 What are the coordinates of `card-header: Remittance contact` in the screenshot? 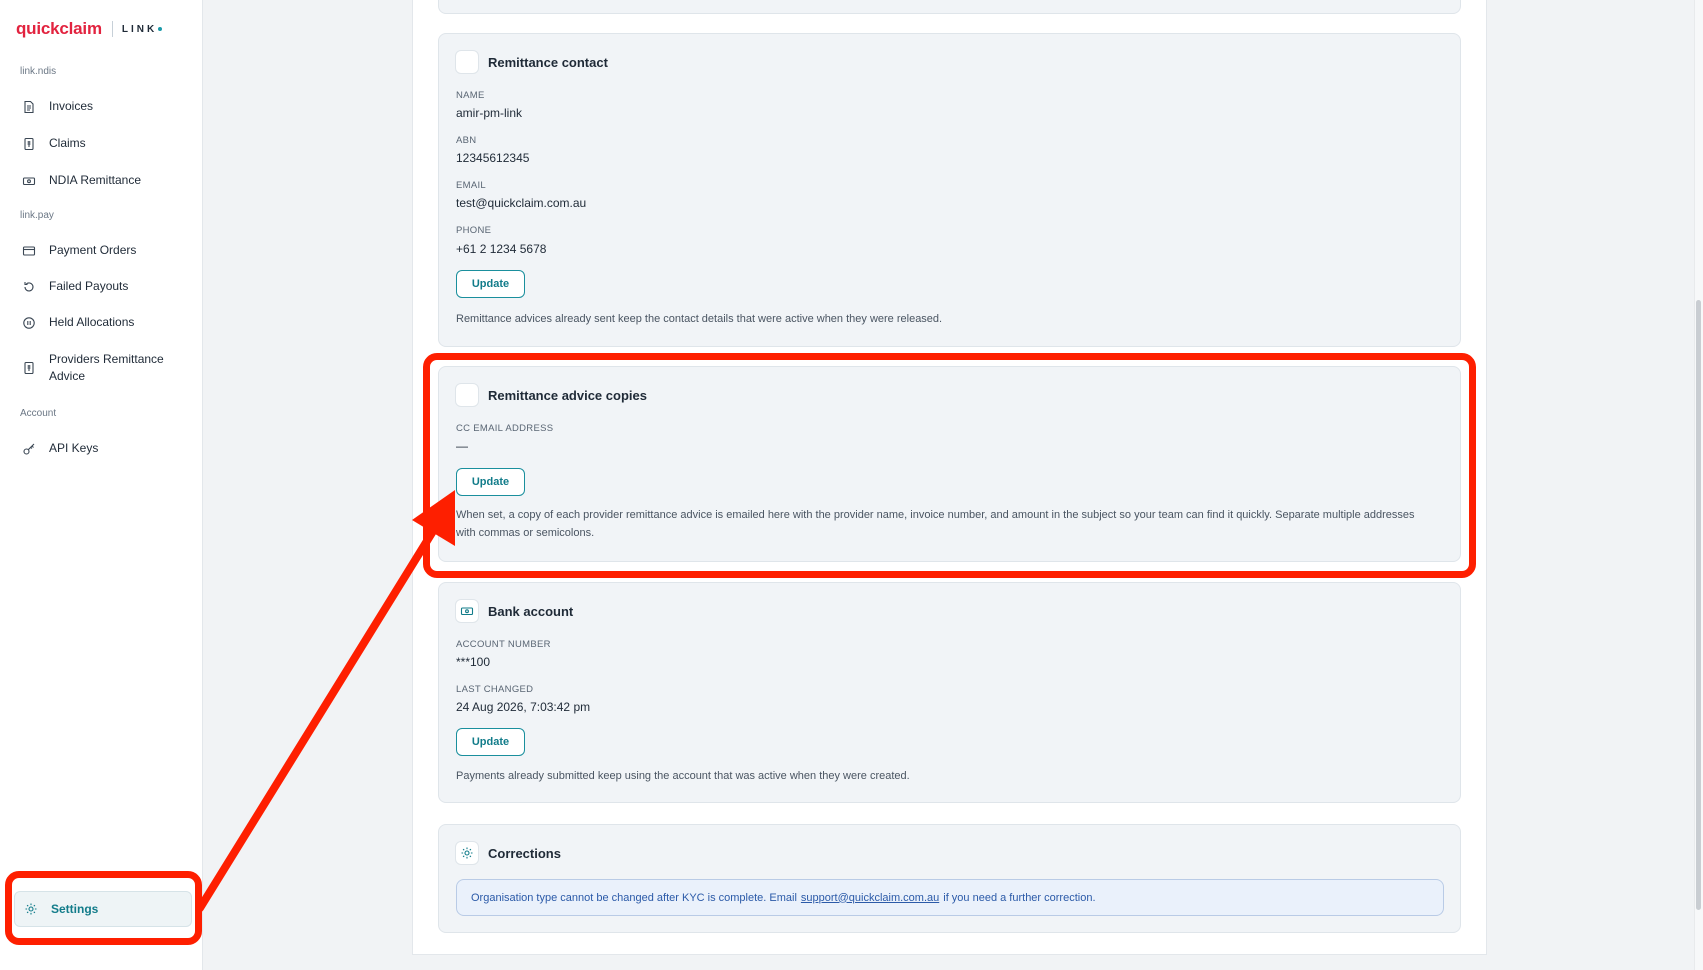 It's located at (531, 62).